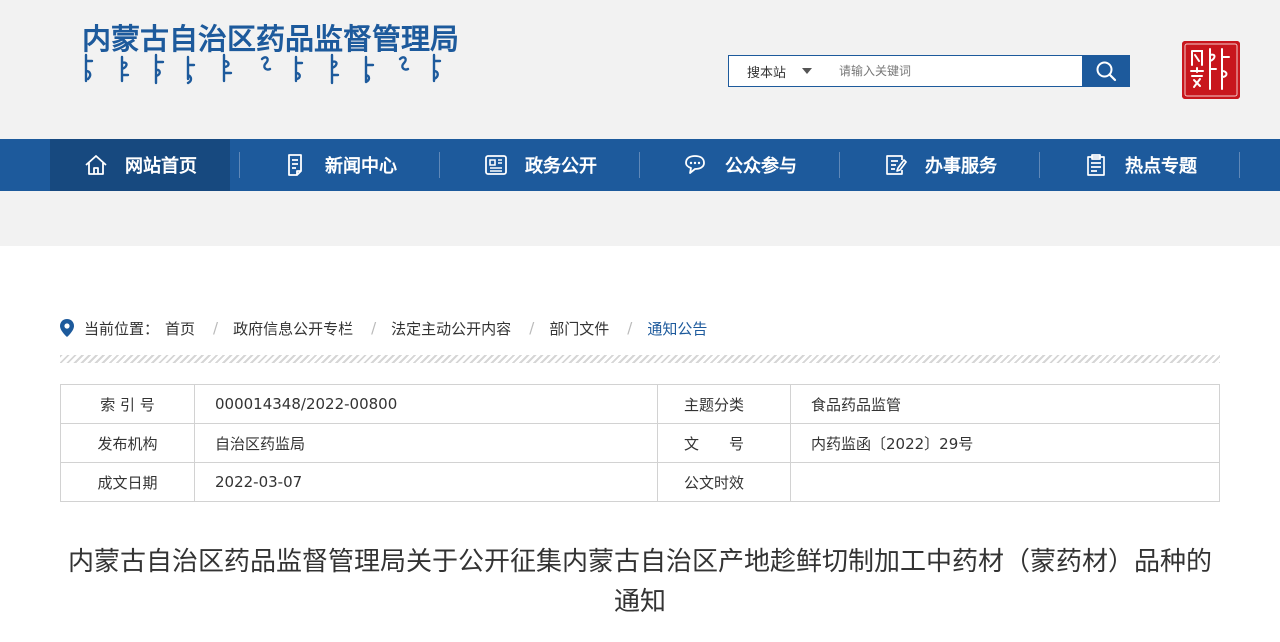 This screenshot has width=1280, height=642. I want to click on news-icon, so click(296, 165).